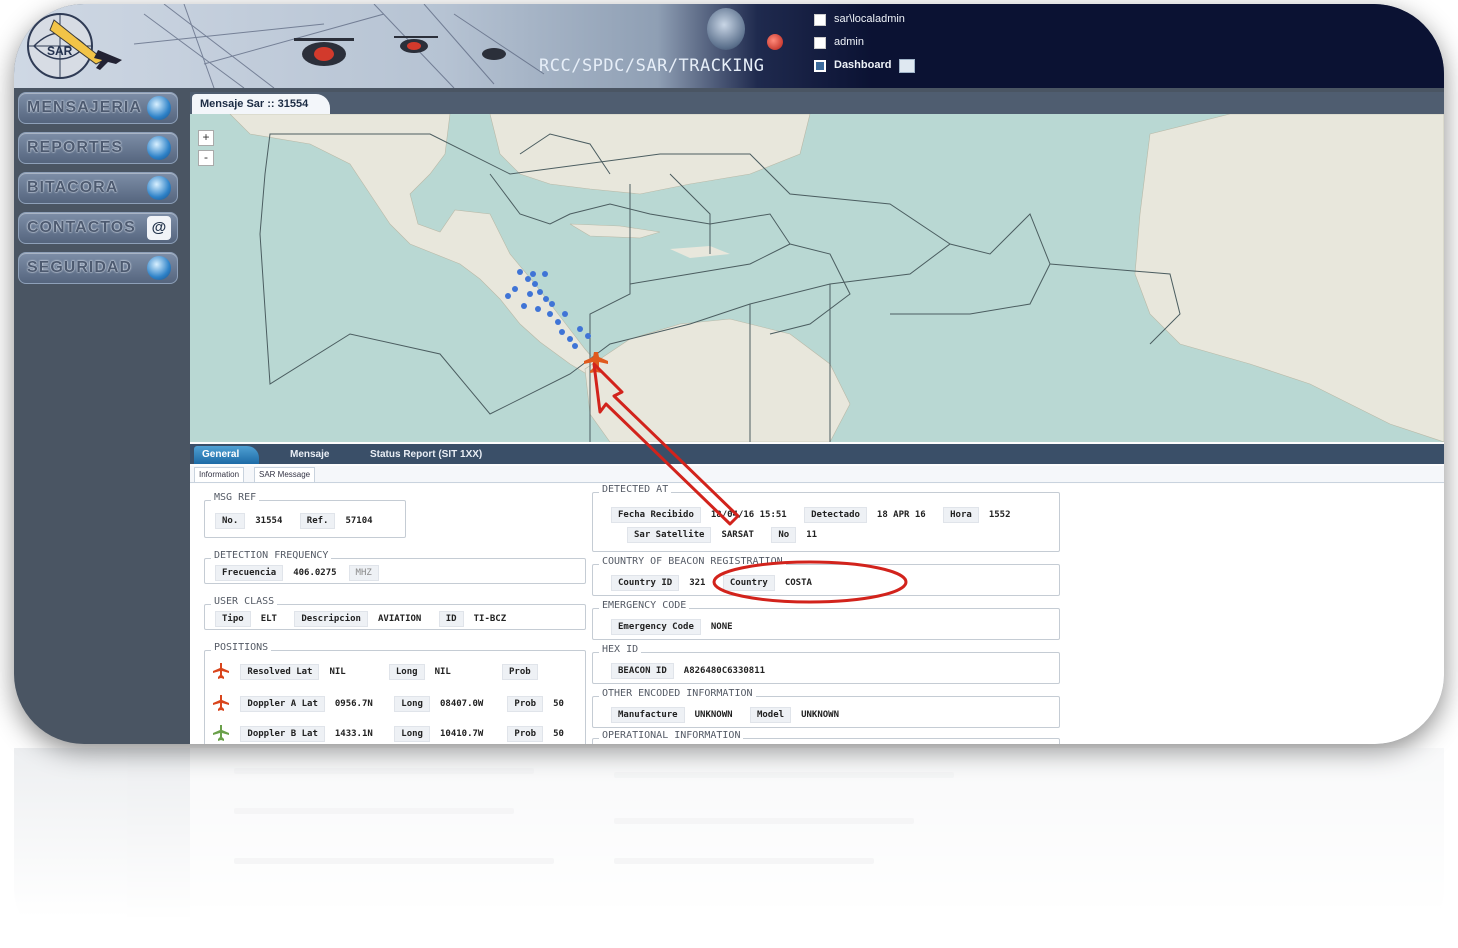 This screenshot has width=1458, height=948. Describe the element at coordinates (817, 474) in the screenshot. I see `detail-subtabs: Information SAR Message` at that location.